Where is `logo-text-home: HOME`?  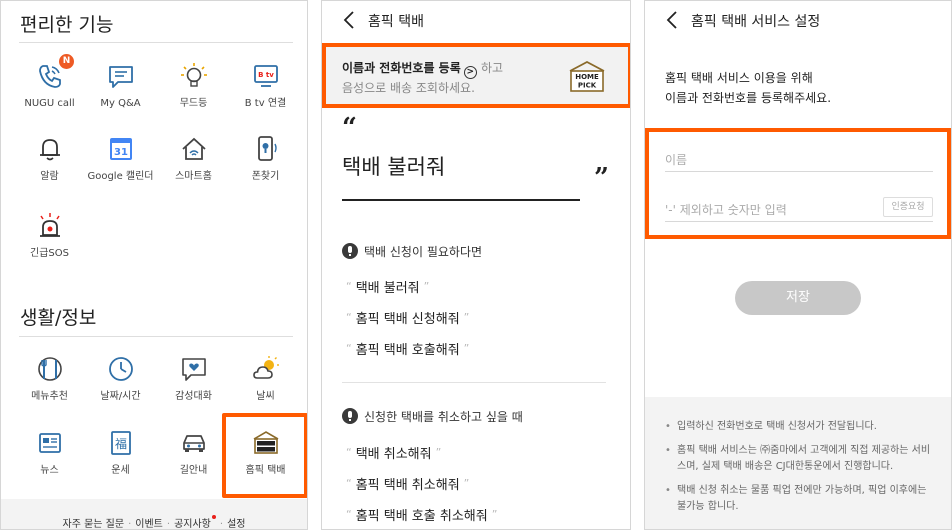 logo-text-home: HOME is located at coordinates (587, 77).